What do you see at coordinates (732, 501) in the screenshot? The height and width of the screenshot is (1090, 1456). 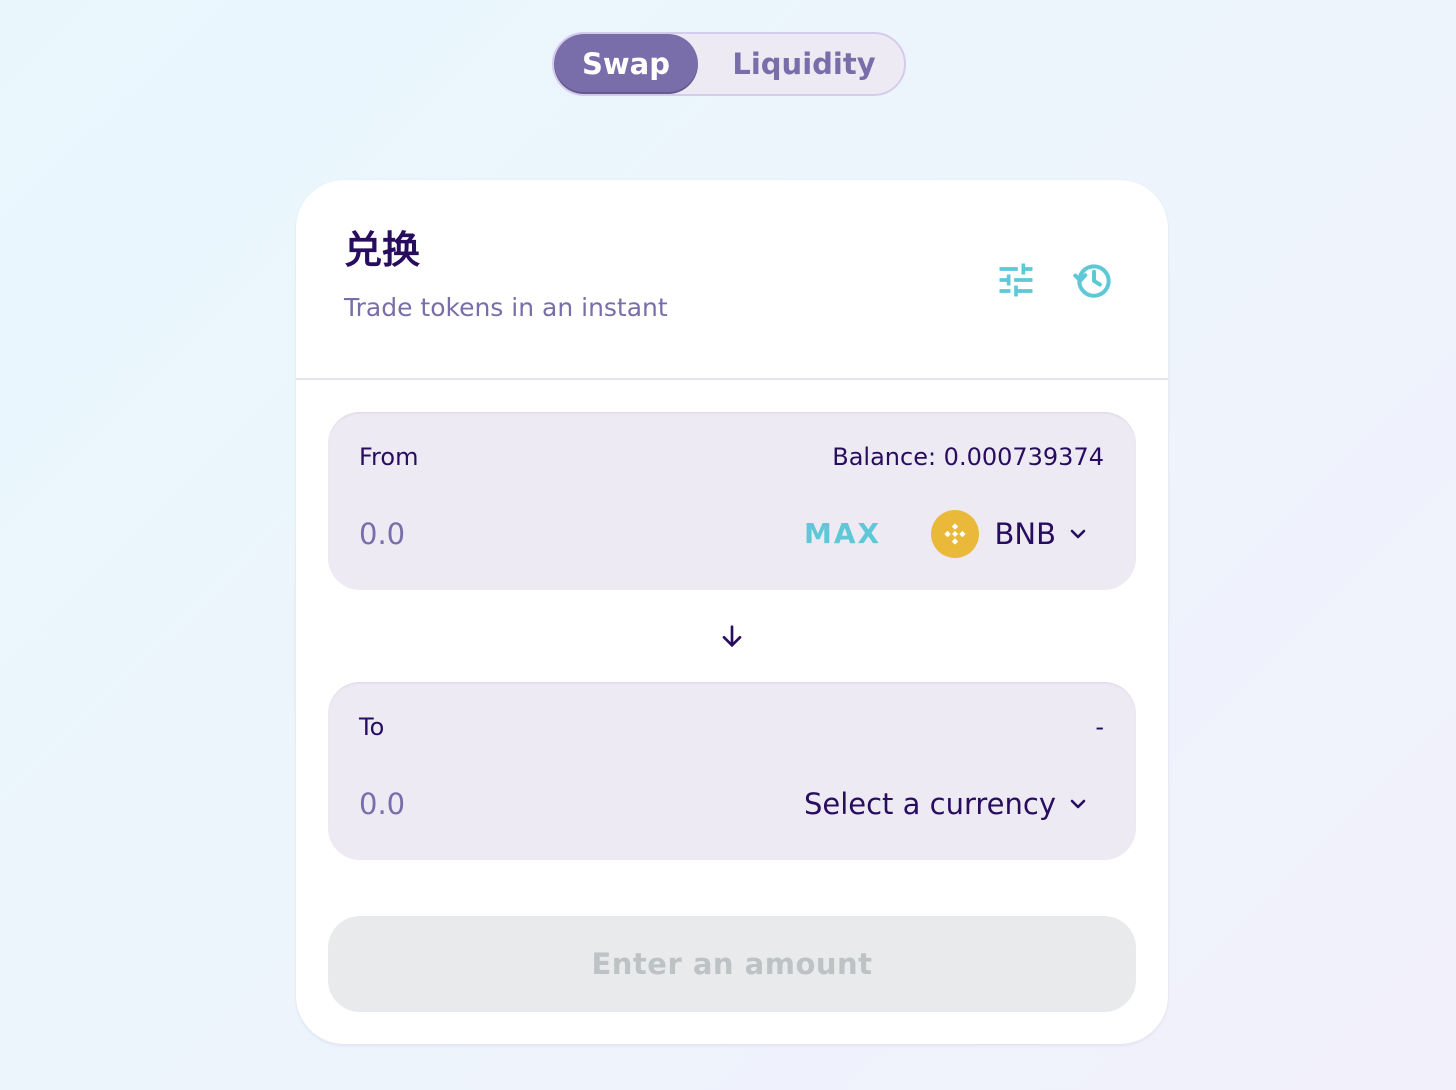 I see `from-panel: From Balance: 0.000739374 MAX BNB` at bounding box center [732, 501].